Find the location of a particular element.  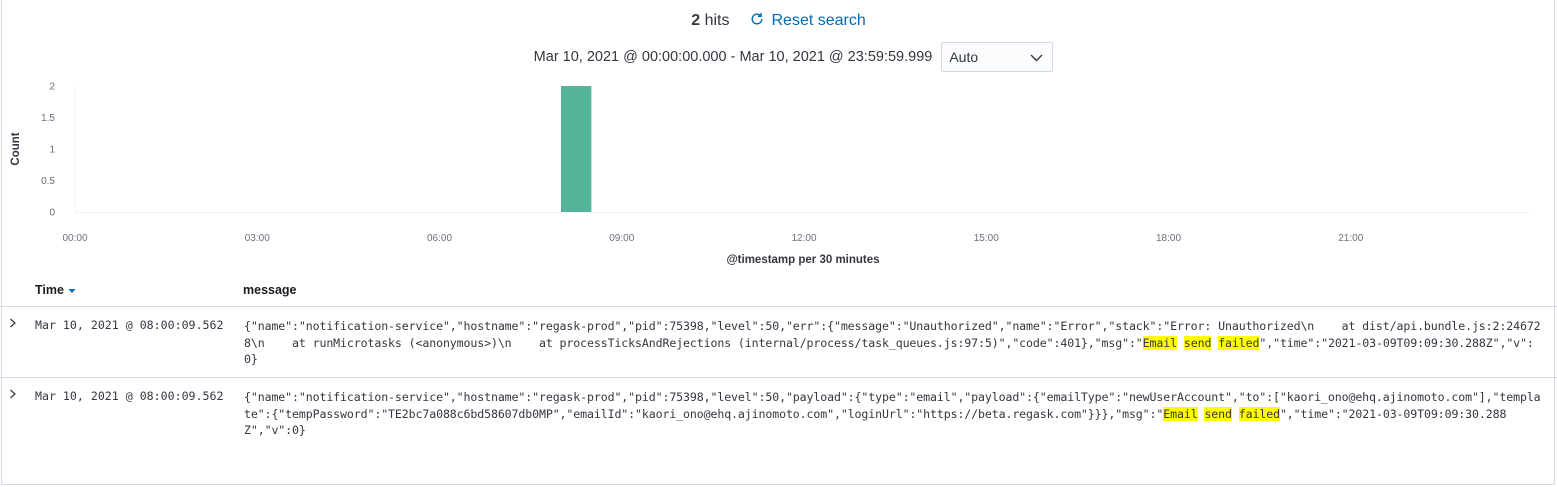

x-tick-label: 00:00 is located at coordinates (74, 238).